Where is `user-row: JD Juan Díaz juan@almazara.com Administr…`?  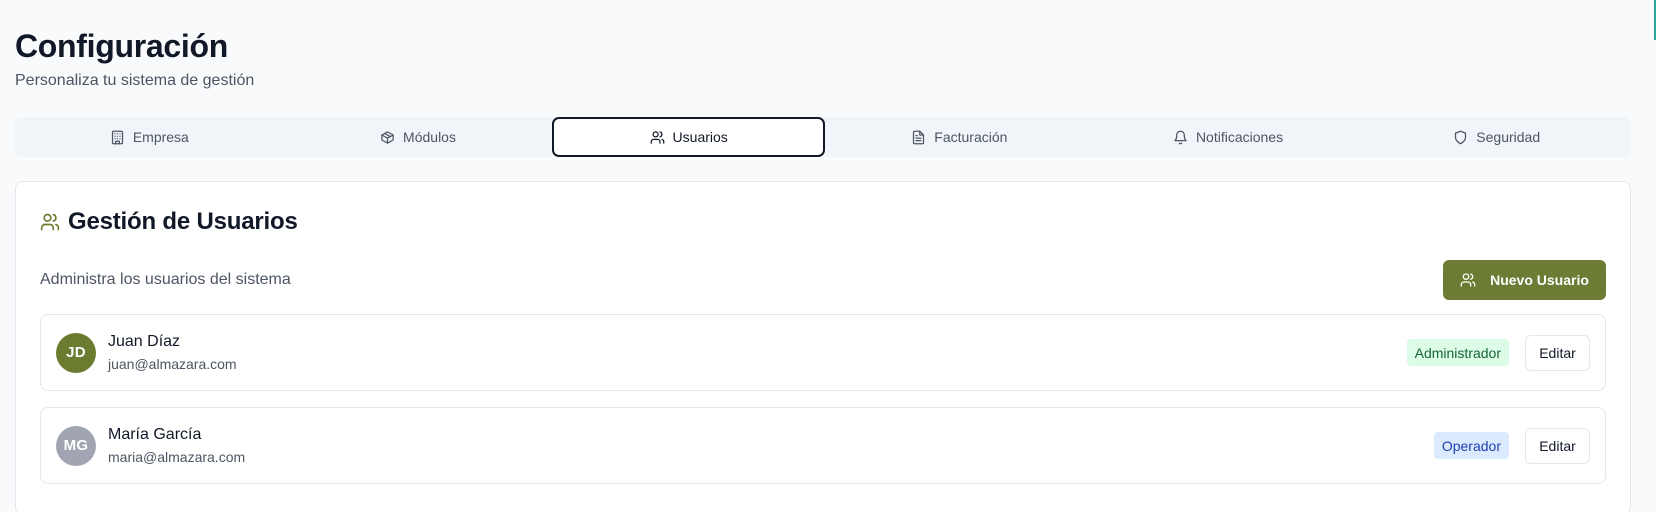 user-row: JD Juan Díaz juan@almazara.com Administr… is located at coordinates (823, 352).